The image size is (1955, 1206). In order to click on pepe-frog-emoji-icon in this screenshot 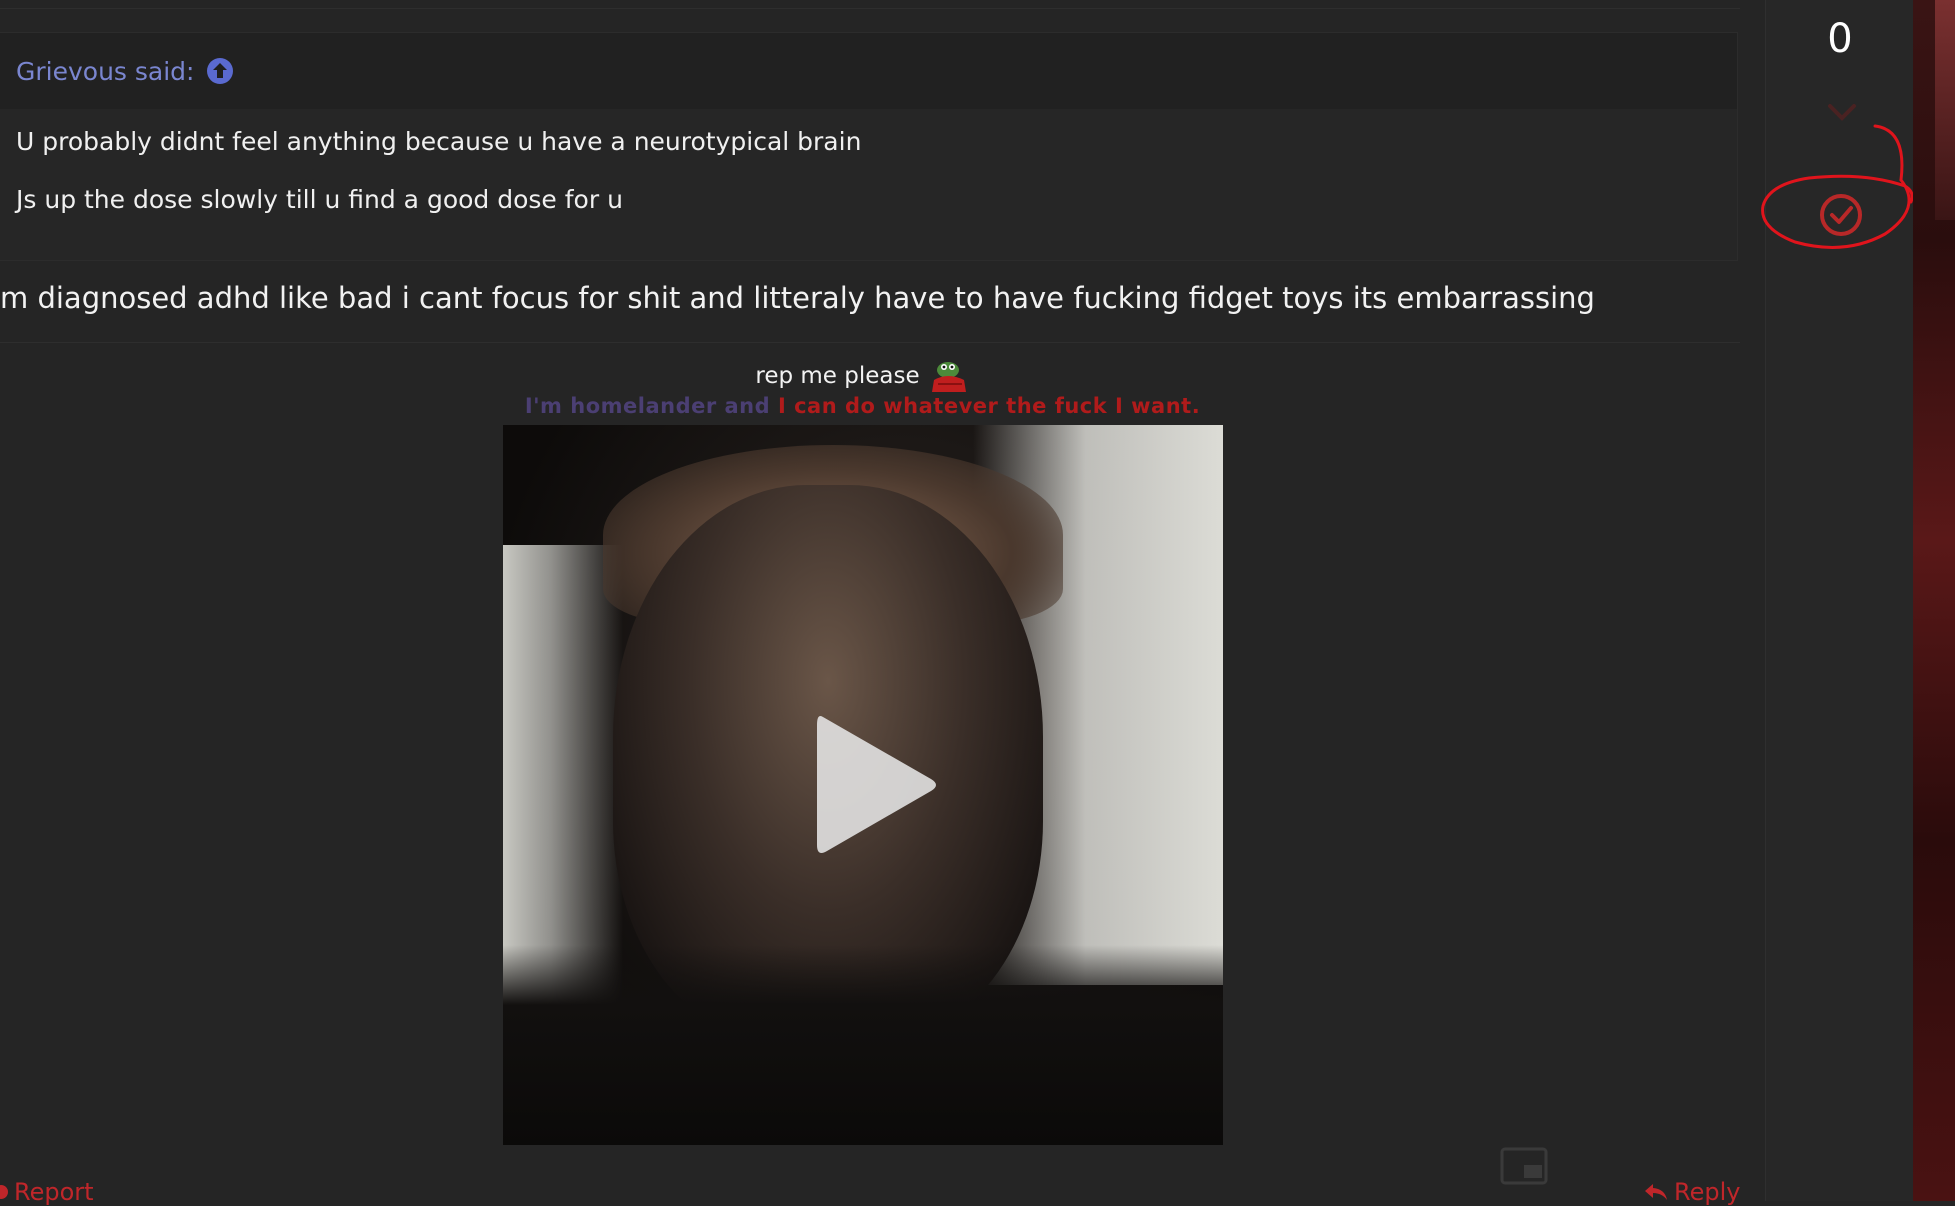, I will do `click(949, 376)`.